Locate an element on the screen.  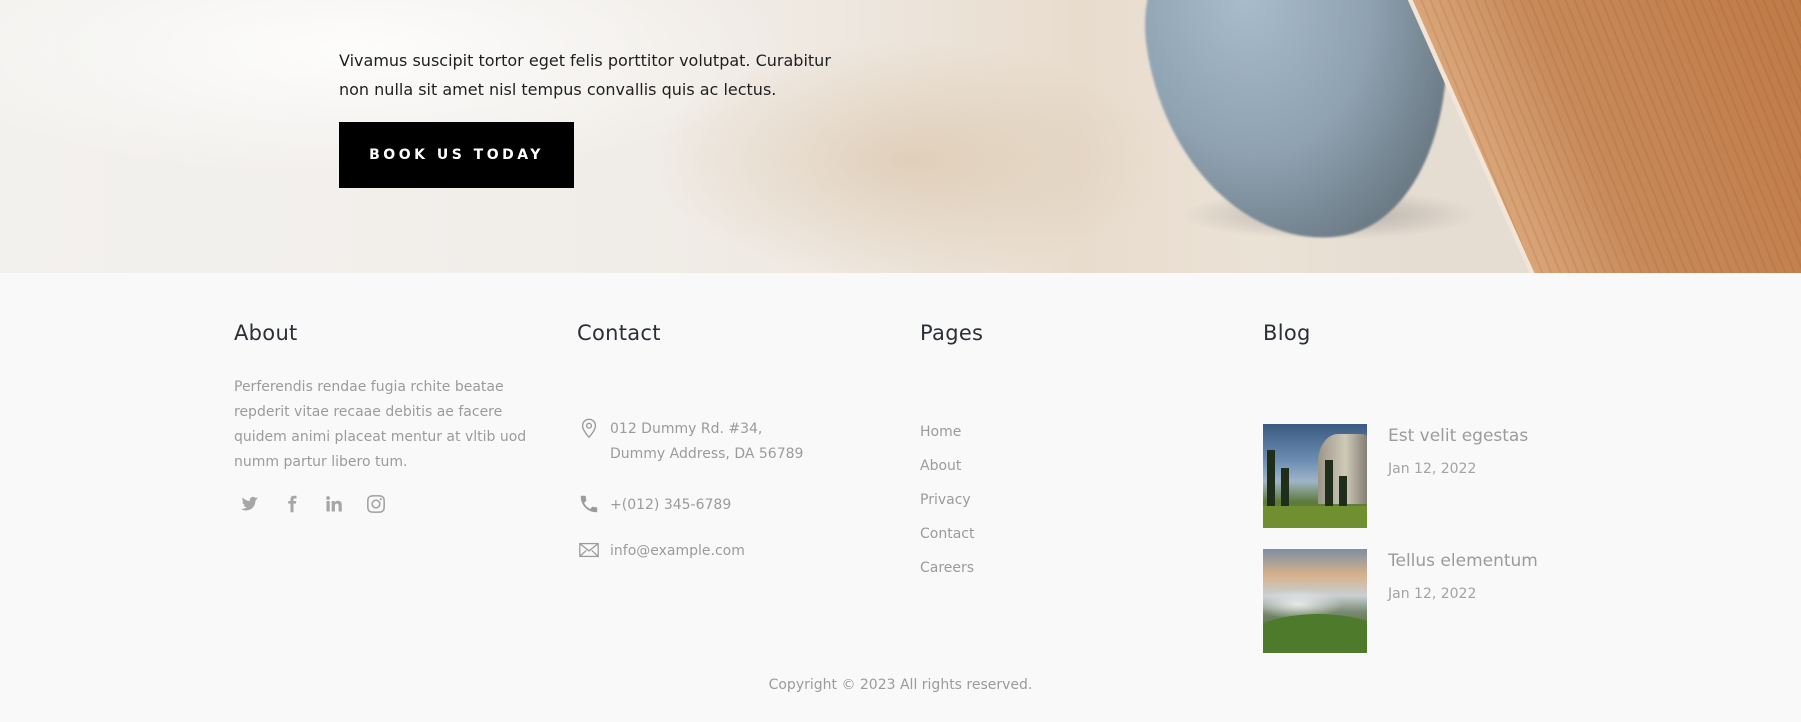
footer-pages-column: Pages Home About Privacy Contact Careers is located at coordinates (1045, 448).